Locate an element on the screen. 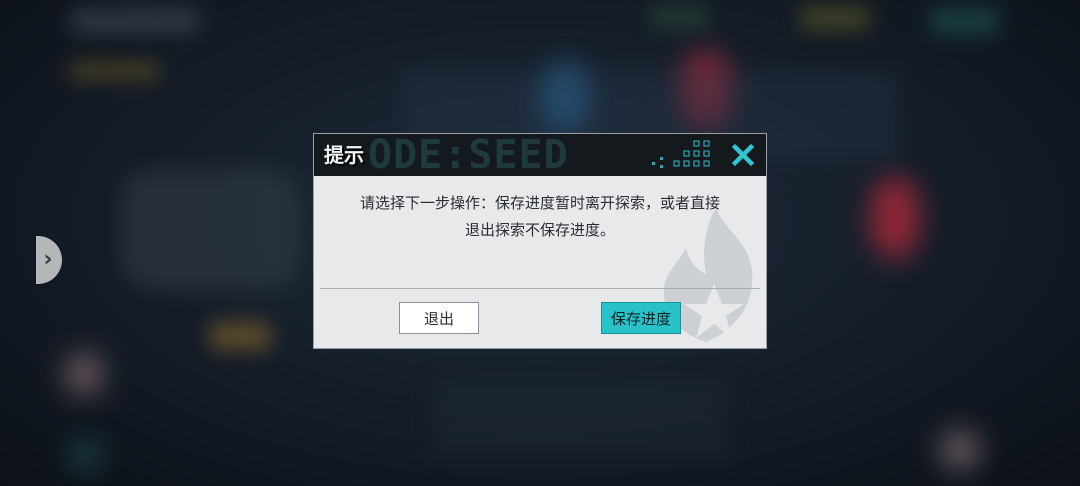 This screenshot has width=1080, height=486. close-icon is located at coordinates (743, 155).